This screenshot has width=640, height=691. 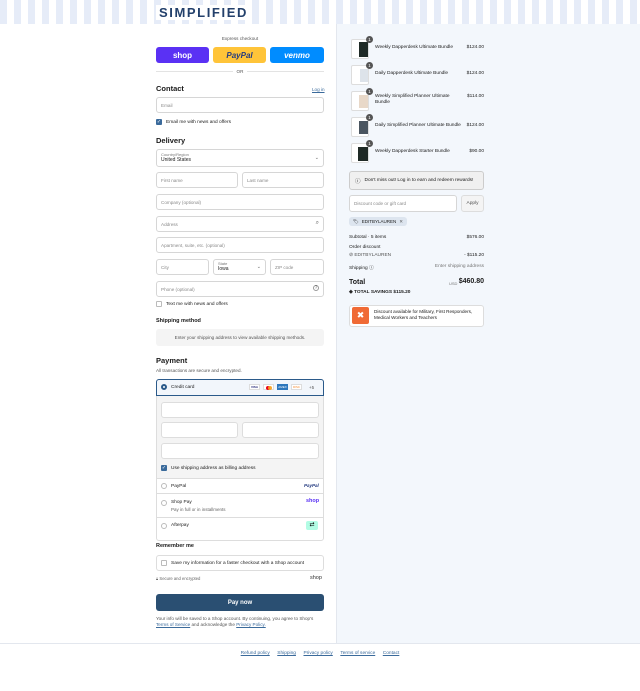 I want to click on privacy-link: Privacy Policy., so click(x=251, y=624).